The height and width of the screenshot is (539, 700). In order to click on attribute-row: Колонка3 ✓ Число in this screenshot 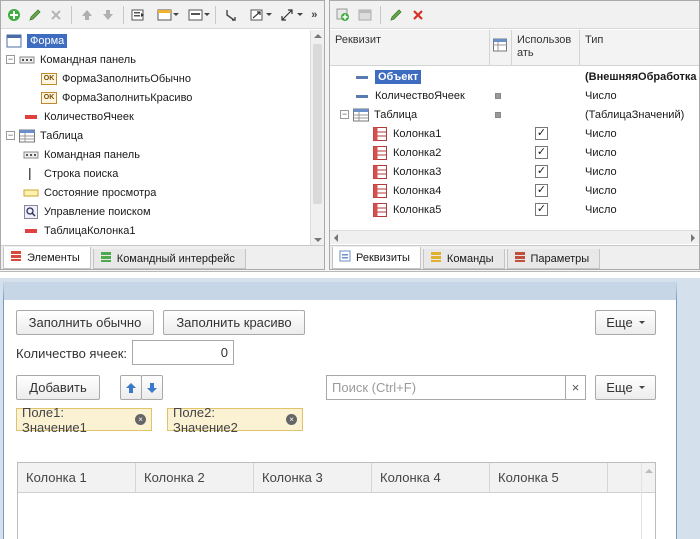, I will do `click(514, 171)`.